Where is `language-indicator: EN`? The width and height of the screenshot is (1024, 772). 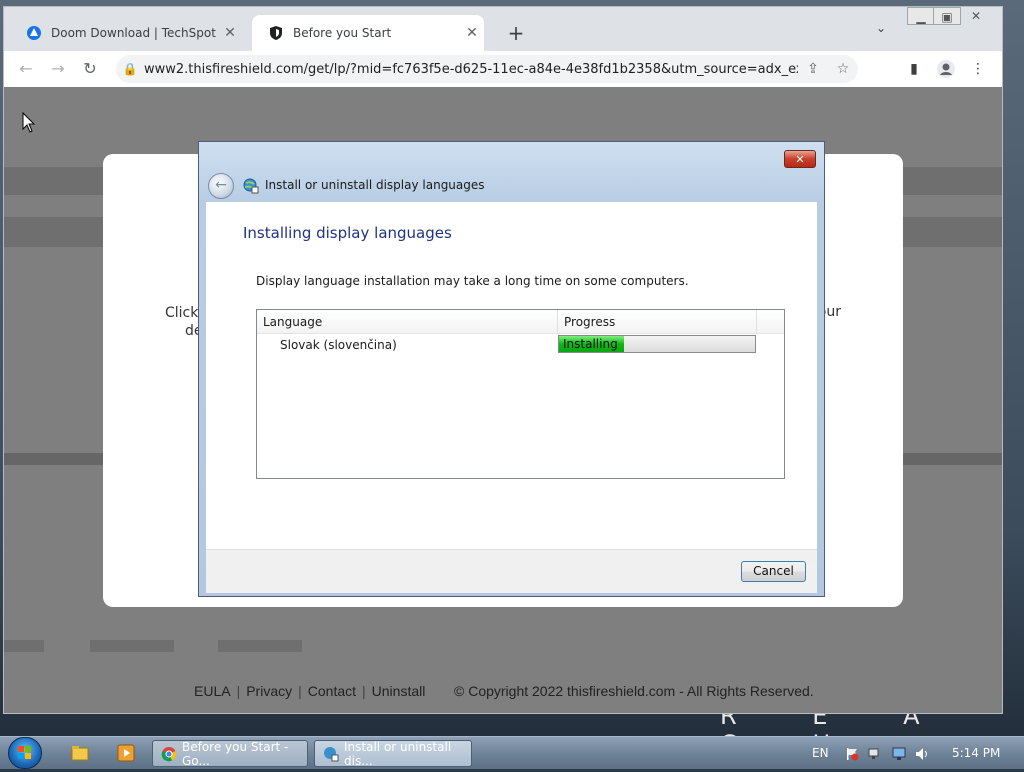
language-indicator: EN is located at coordinates (820, 753).